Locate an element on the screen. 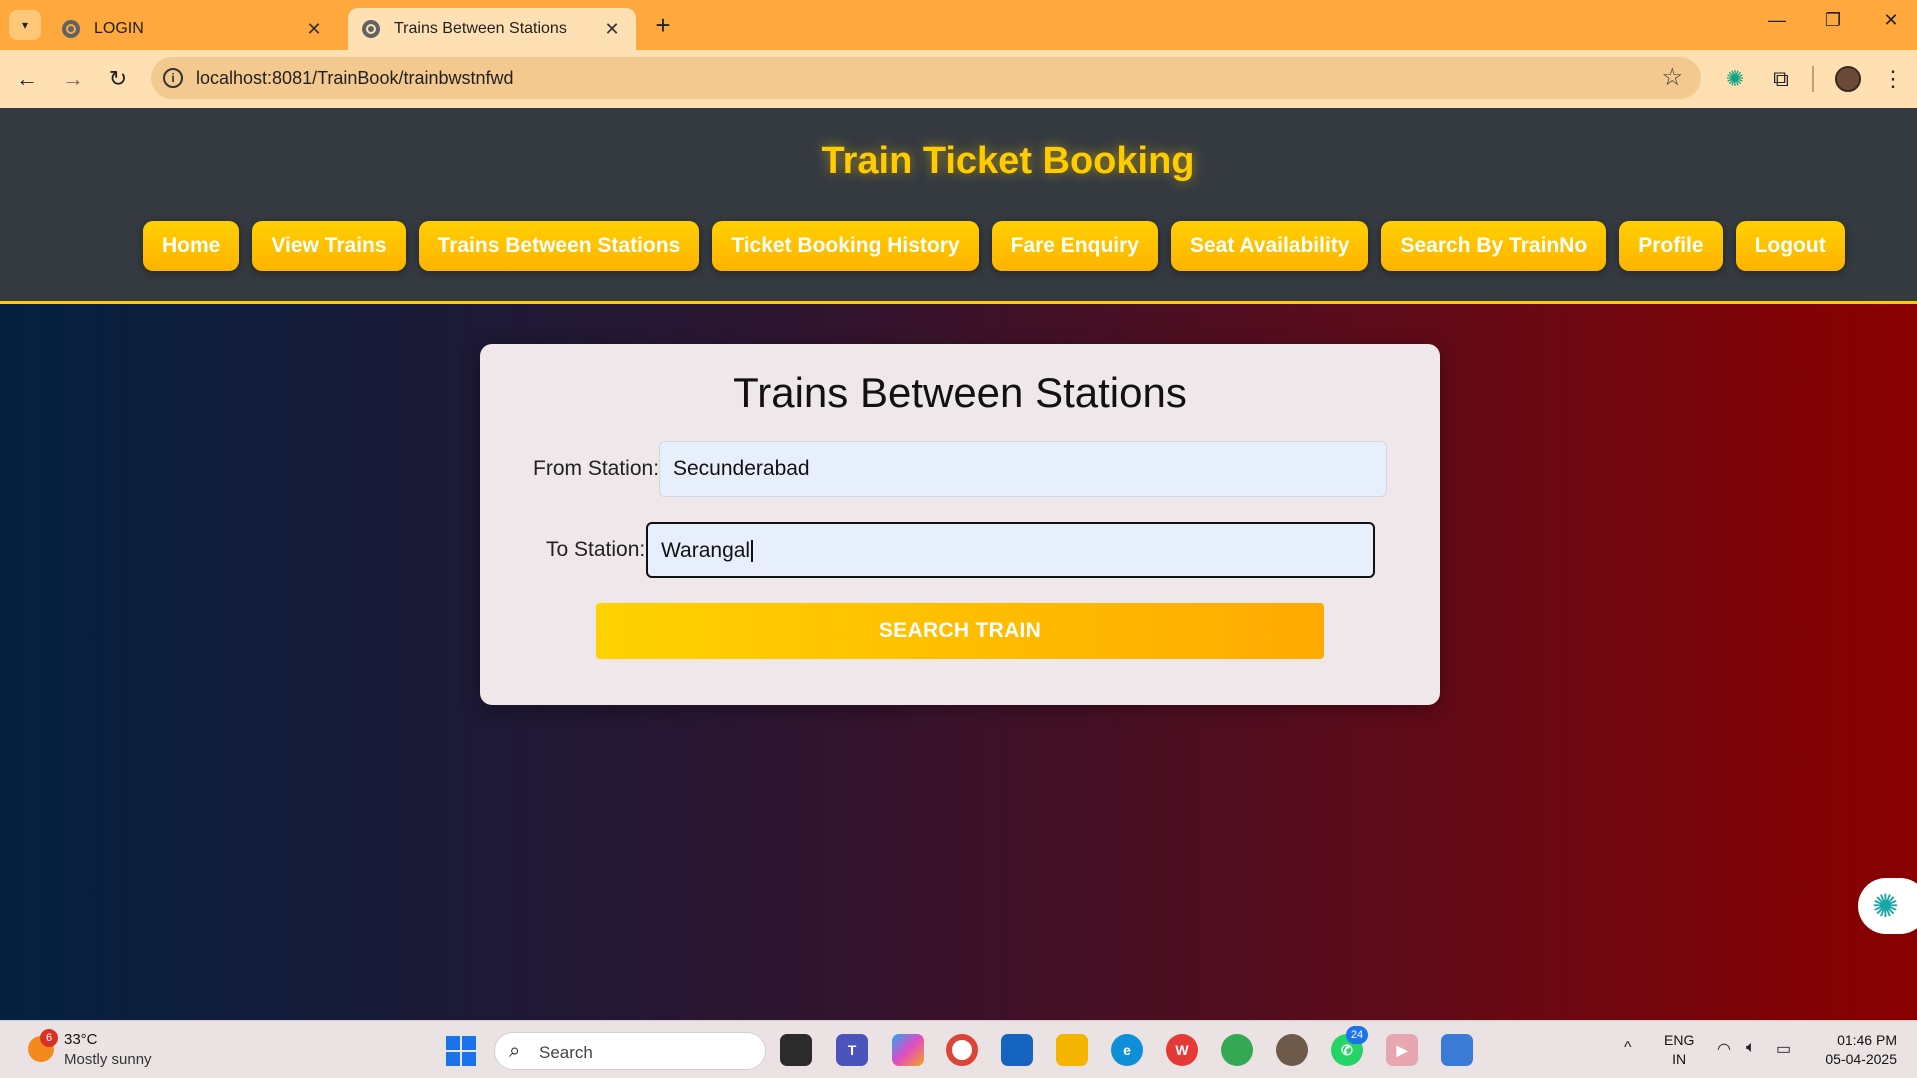 The height and width of the screenshot is (1078, 1917). more-menu-icon: ⋮ is located at coordinates (1893, 79).